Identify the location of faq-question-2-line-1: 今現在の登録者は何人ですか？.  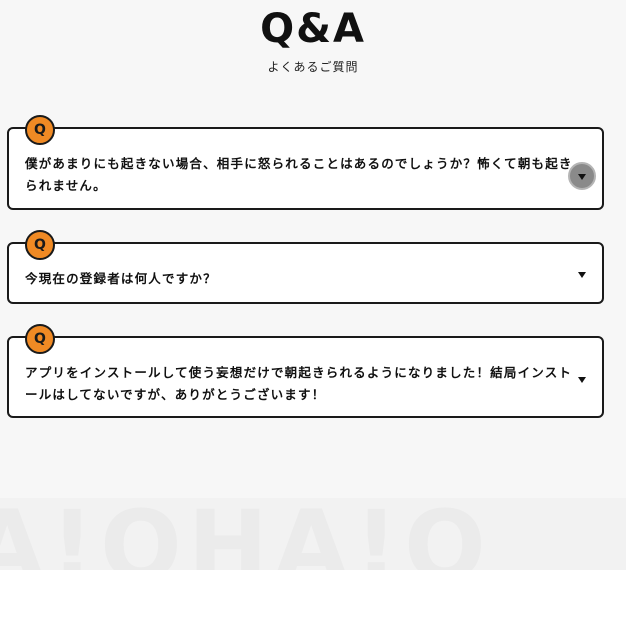
(121, 278).